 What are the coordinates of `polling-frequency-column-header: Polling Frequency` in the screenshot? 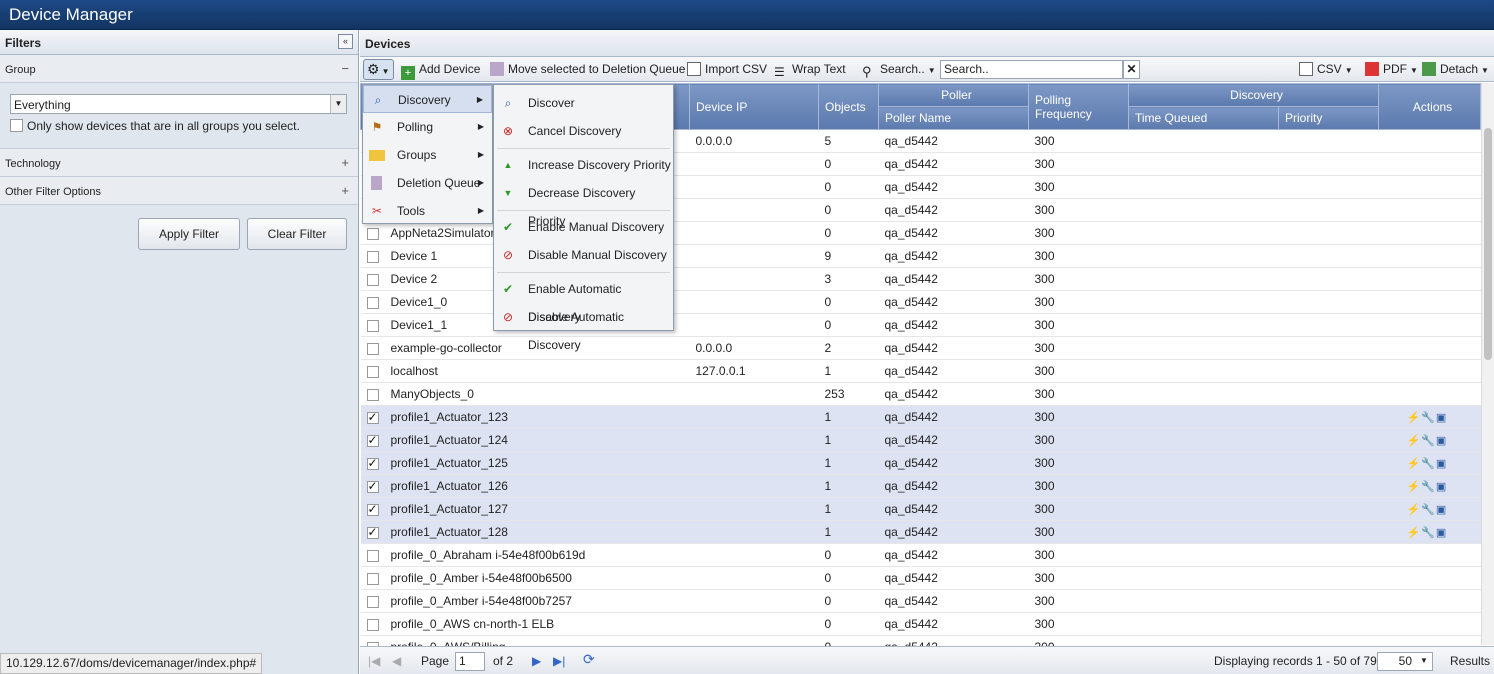 It's located at (1078, 106).